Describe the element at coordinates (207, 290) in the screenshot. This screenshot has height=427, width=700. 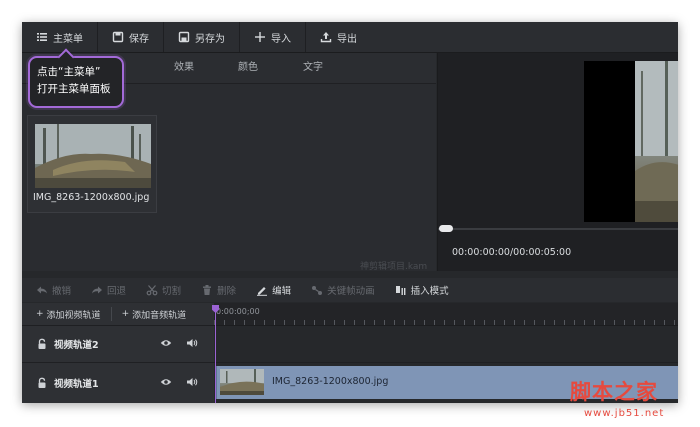
I see `trash-icon` at that location.